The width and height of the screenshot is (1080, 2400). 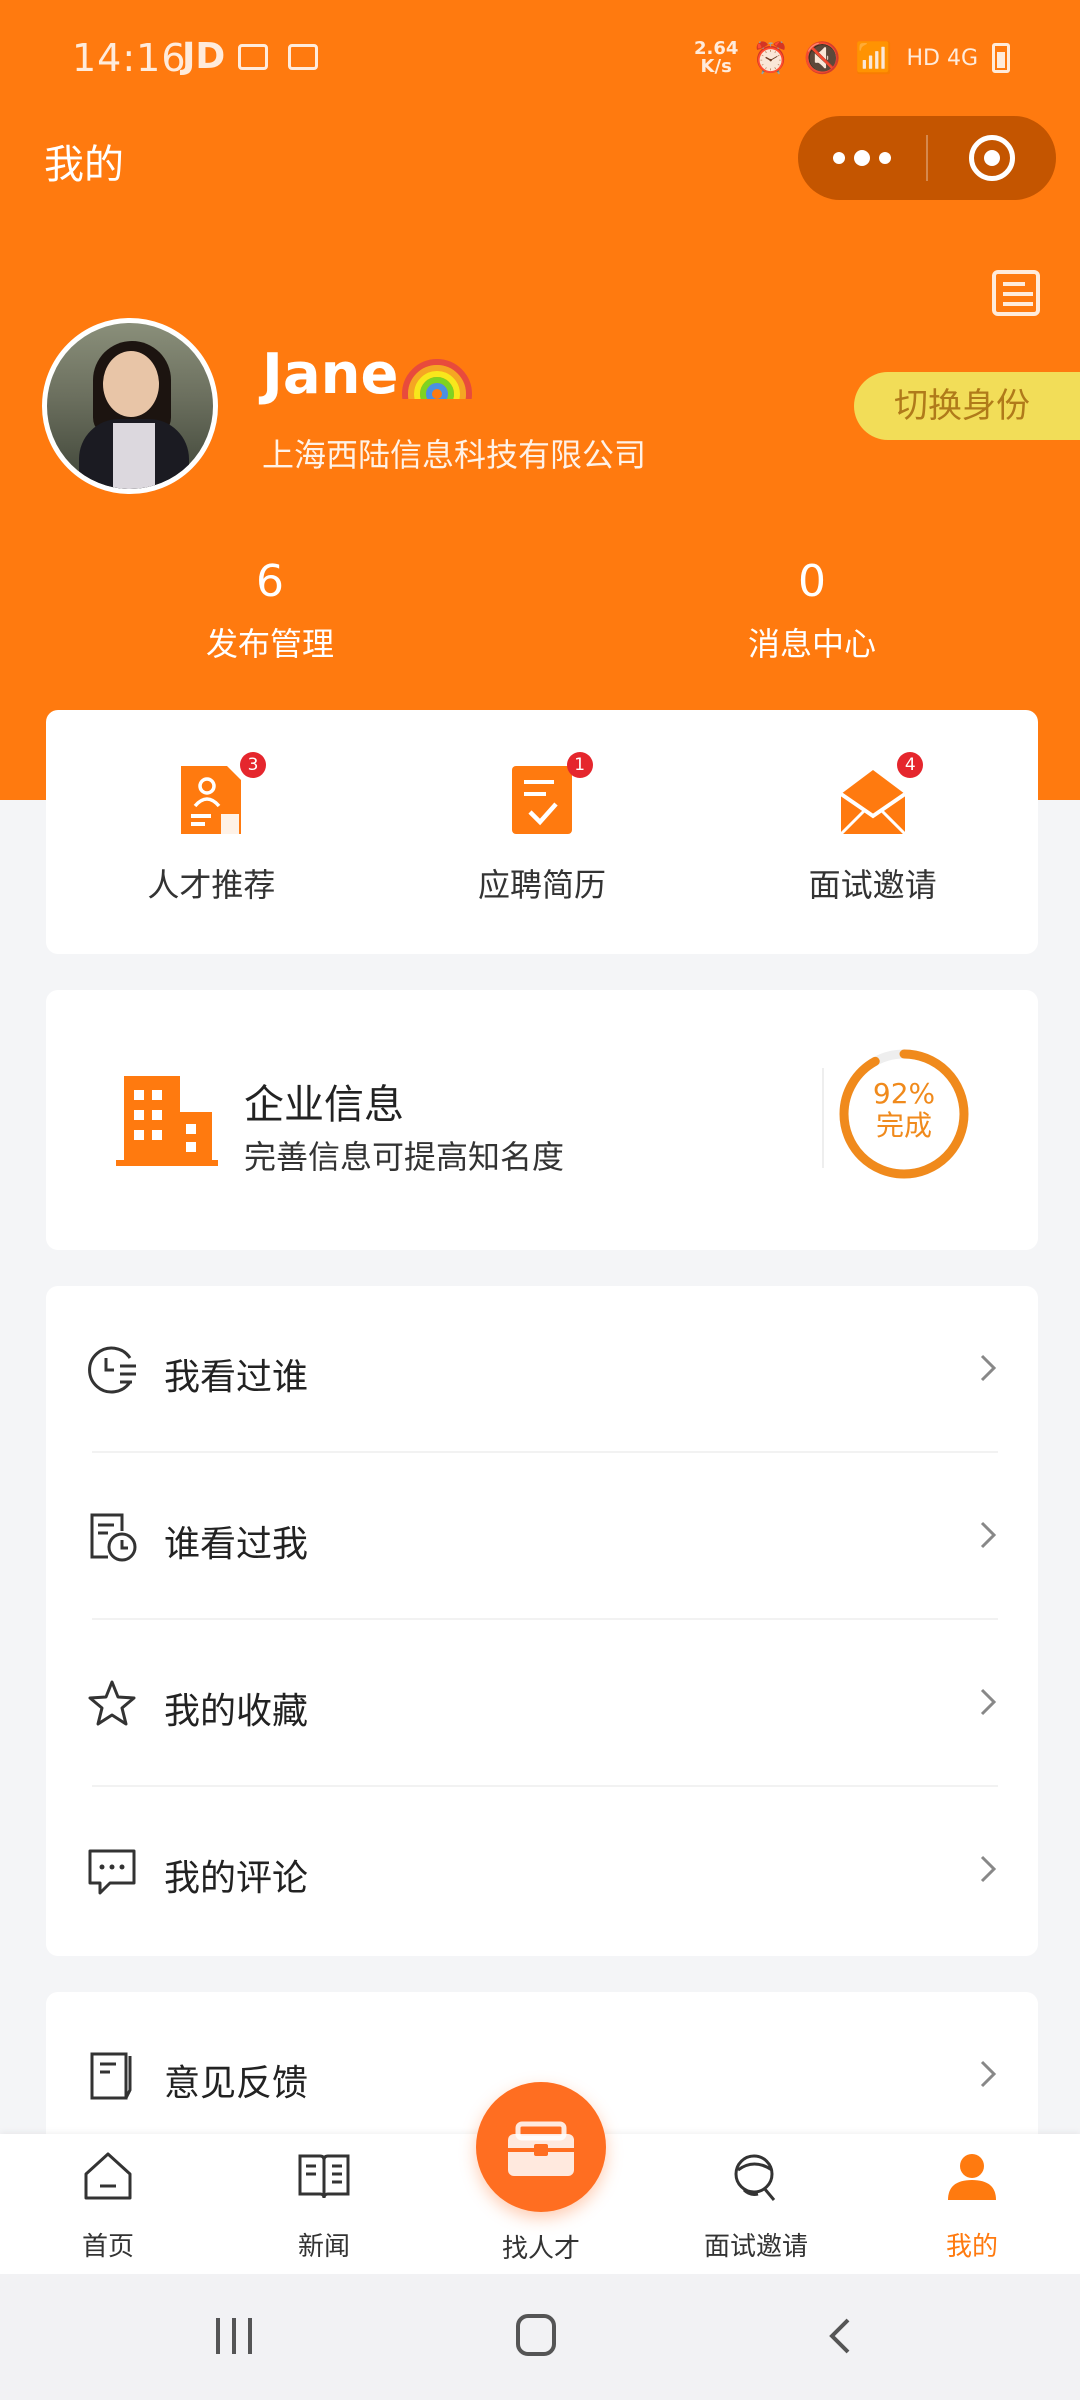 I want to click on find-talent-button, so click(x=541, y=2147).